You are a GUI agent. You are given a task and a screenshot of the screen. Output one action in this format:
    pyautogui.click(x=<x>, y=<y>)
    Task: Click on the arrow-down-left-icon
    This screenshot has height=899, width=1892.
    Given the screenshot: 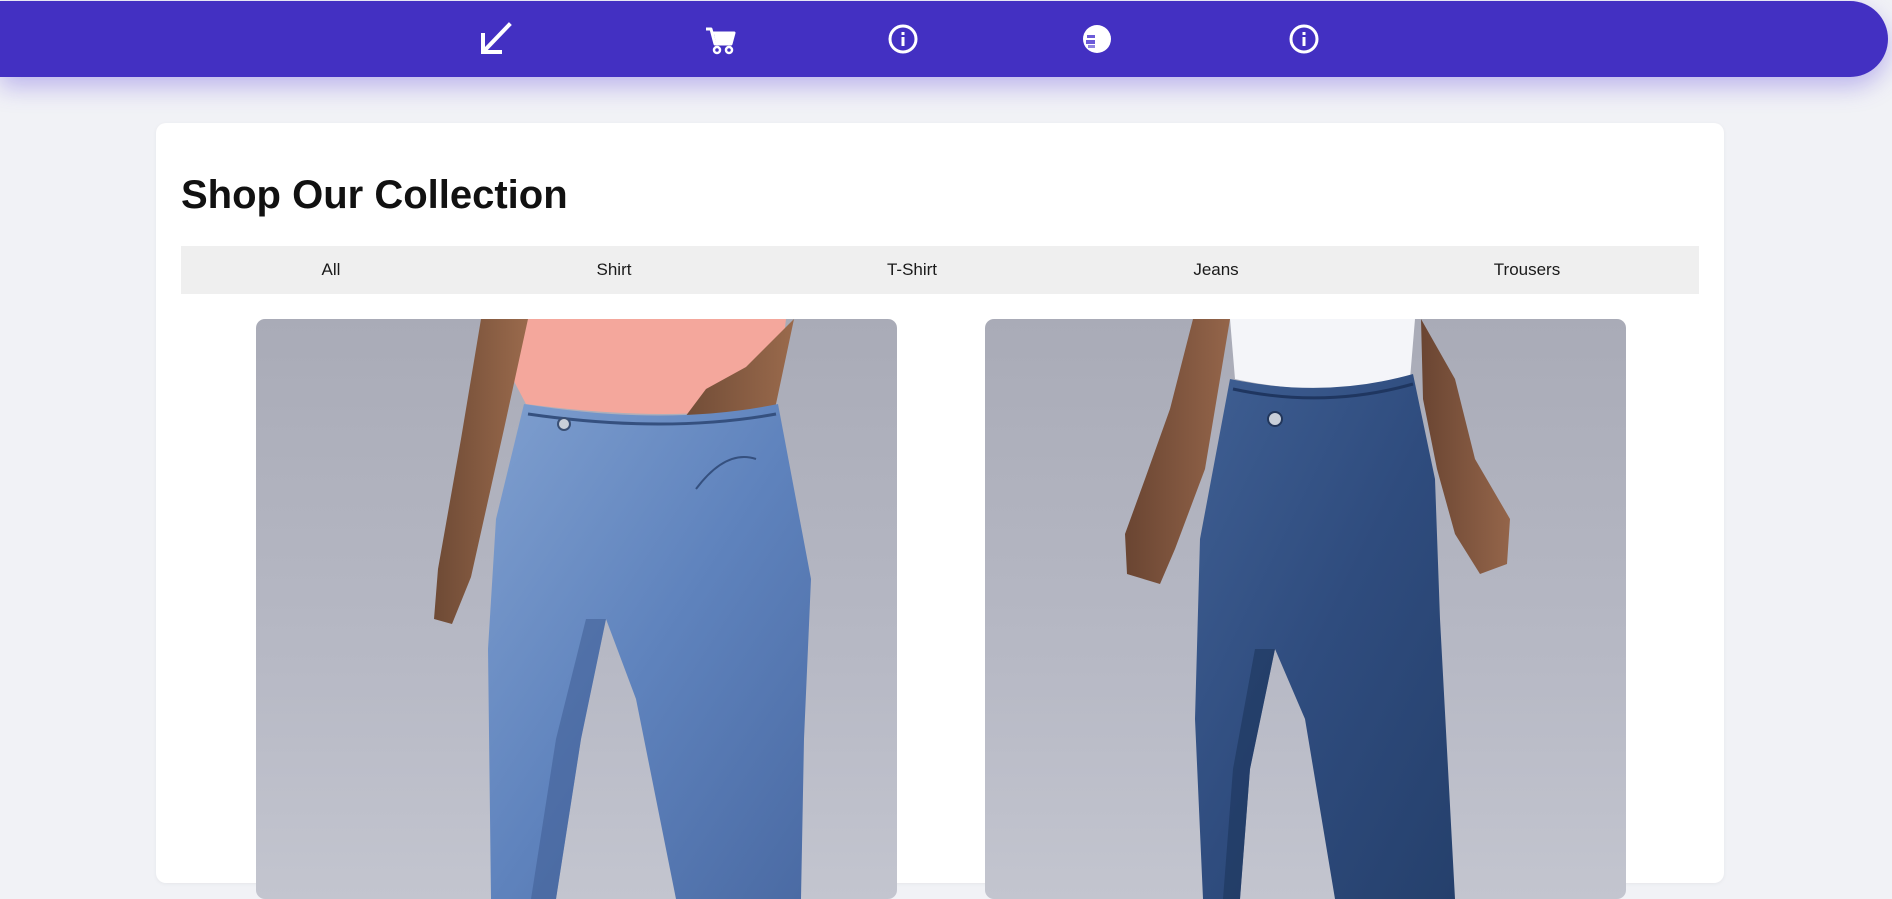 What is the action you would take?
    pyautogui.click(x=496, y=38)
    